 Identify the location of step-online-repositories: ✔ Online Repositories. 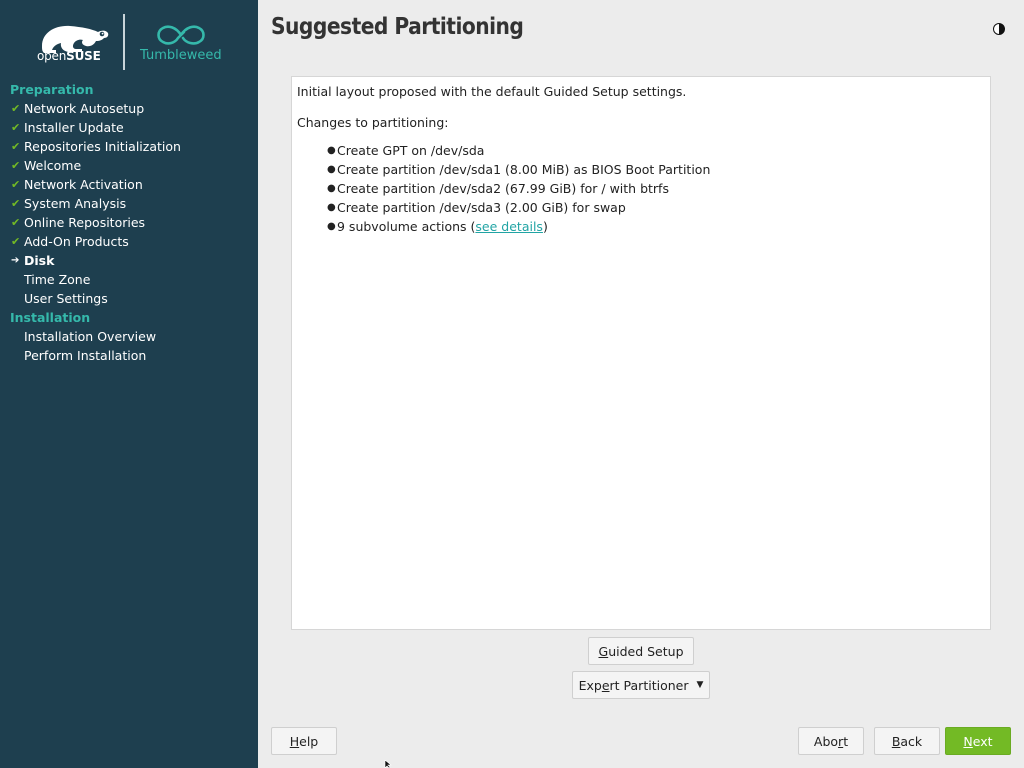
(129, 222).